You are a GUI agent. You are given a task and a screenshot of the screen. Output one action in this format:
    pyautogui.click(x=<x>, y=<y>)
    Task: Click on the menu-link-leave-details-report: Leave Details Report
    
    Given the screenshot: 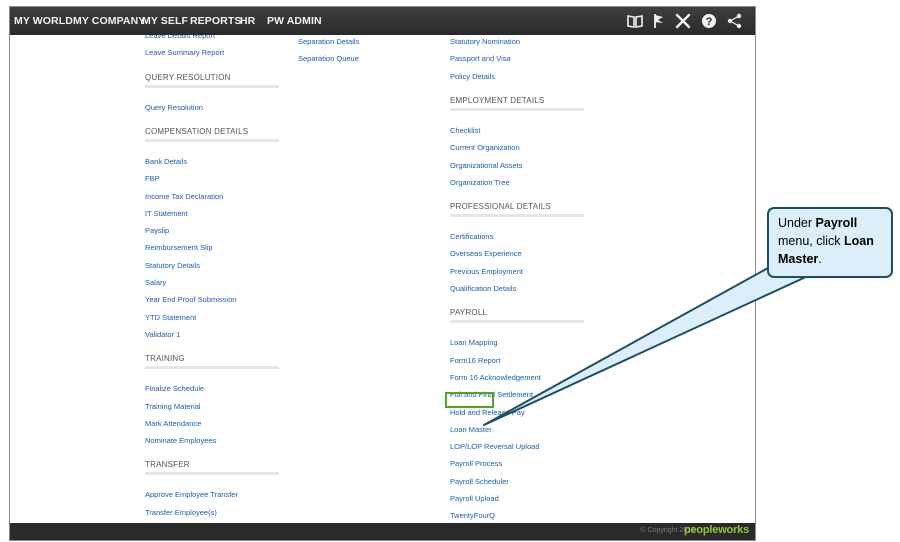 What is the action you would take?
    pyautogui.click(x=180, y=37)
    